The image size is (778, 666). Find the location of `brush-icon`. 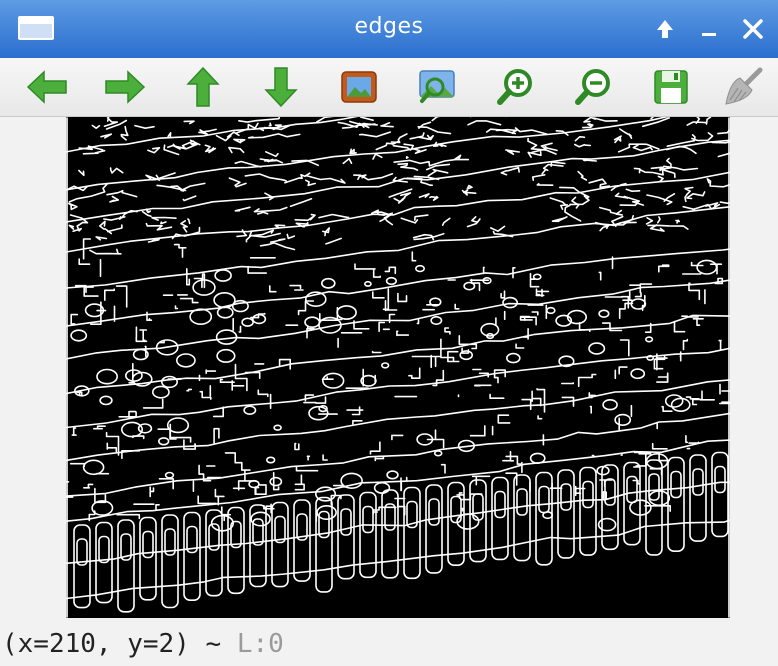

brush-icon is located at coordinates (744, 86).